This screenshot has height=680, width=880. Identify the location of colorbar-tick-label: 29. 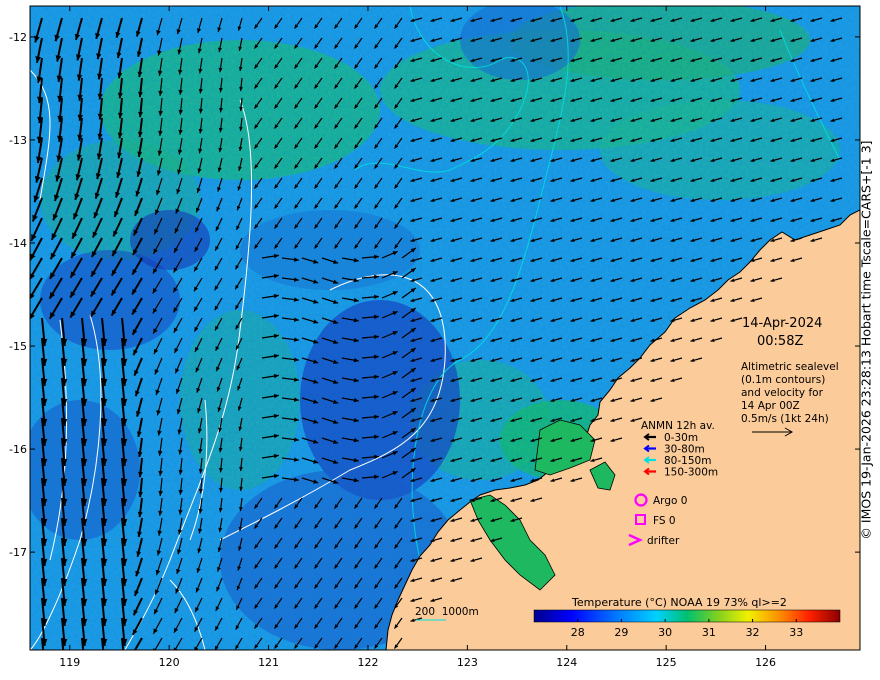
(621, 632).